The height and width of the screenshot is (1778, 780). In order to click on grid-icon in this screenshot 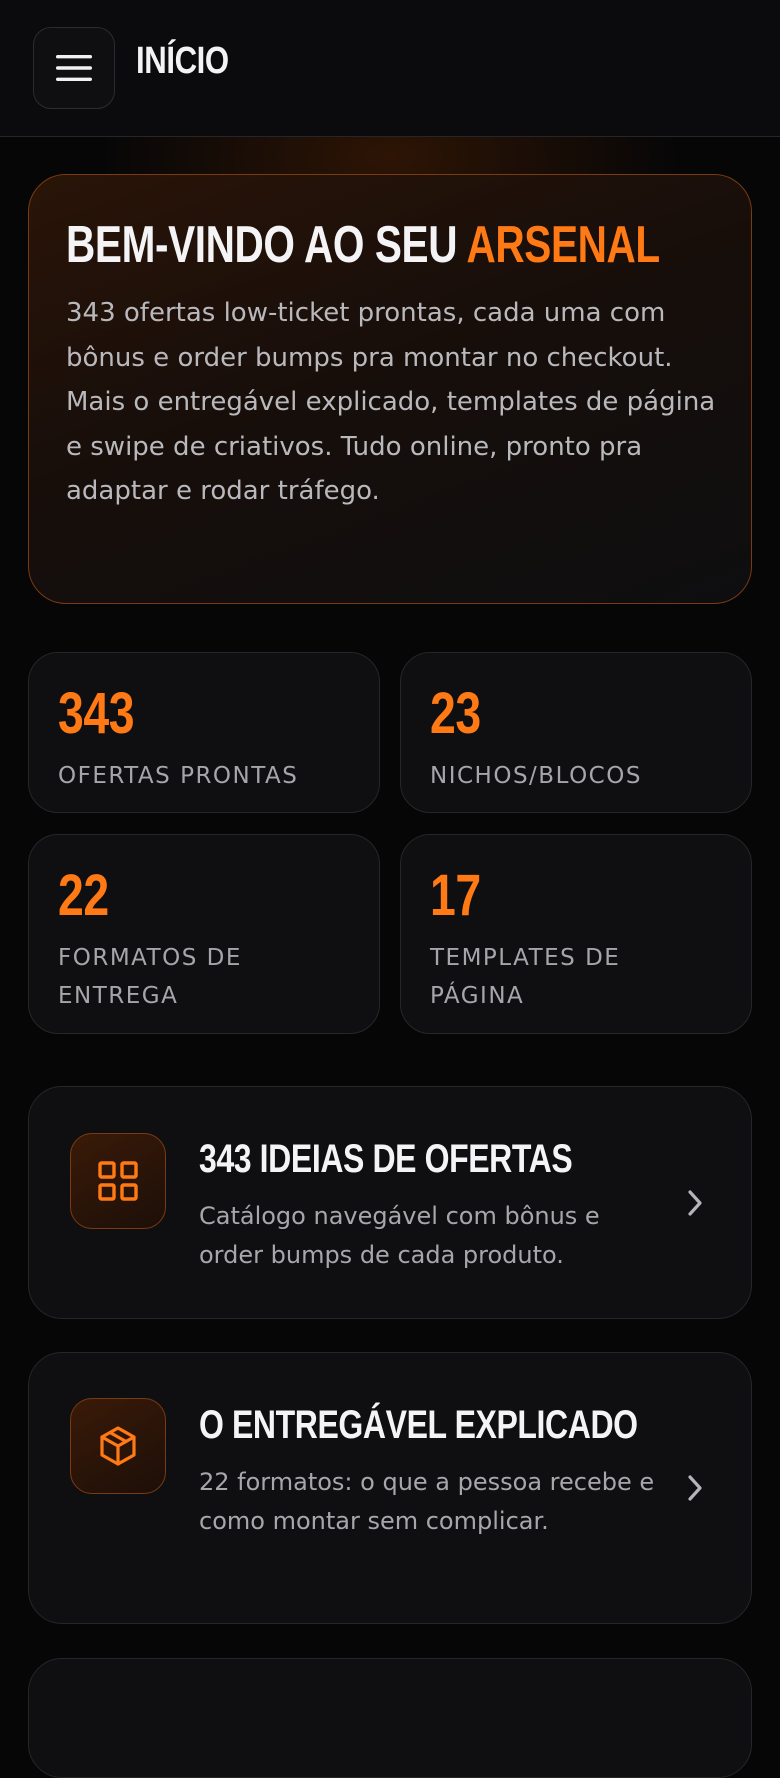, I will do `click(118, 1181)`.